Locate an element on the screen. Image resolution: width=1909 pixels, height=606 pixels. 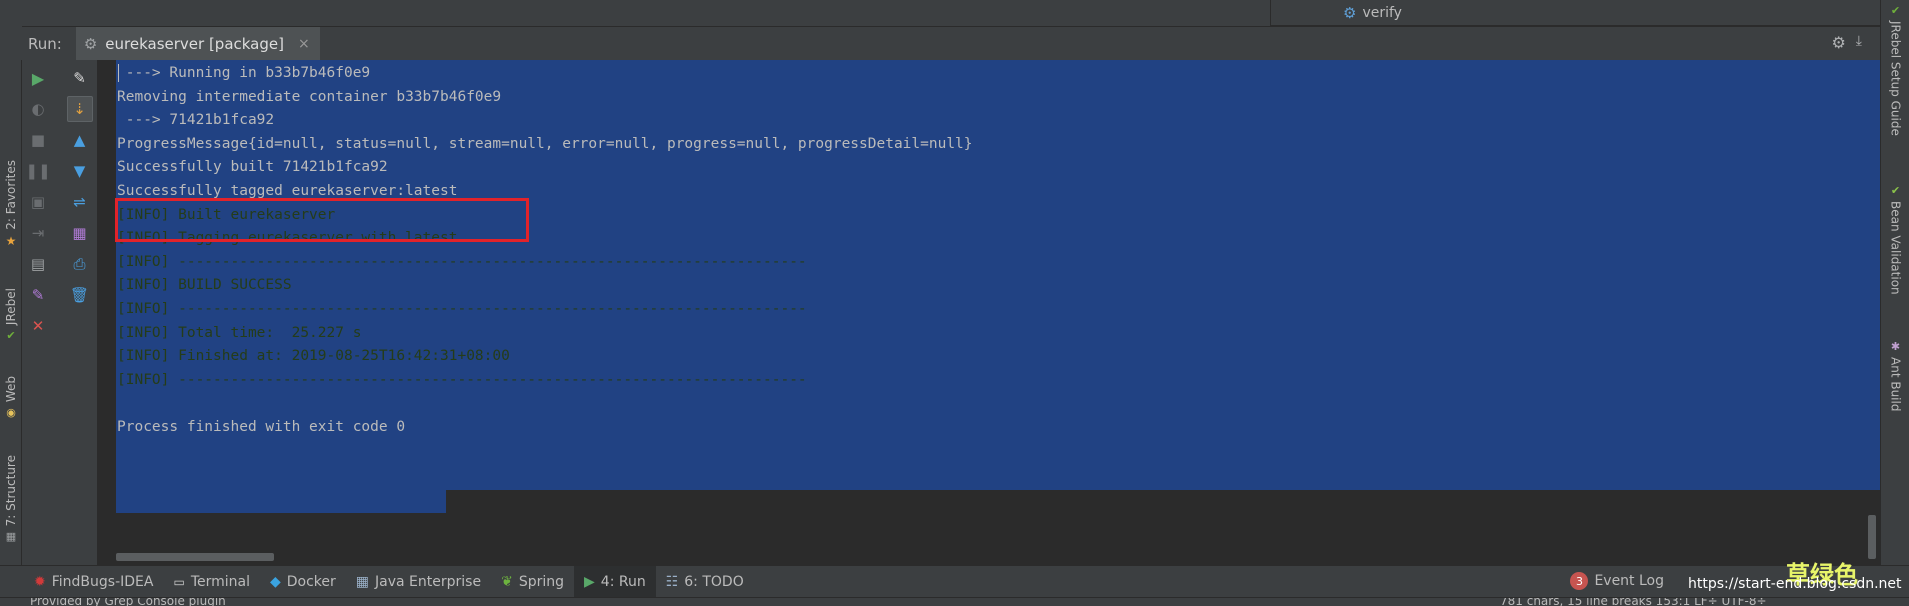
status-message: Provided by Grep Console plugin is located at coordinates (128, 601).